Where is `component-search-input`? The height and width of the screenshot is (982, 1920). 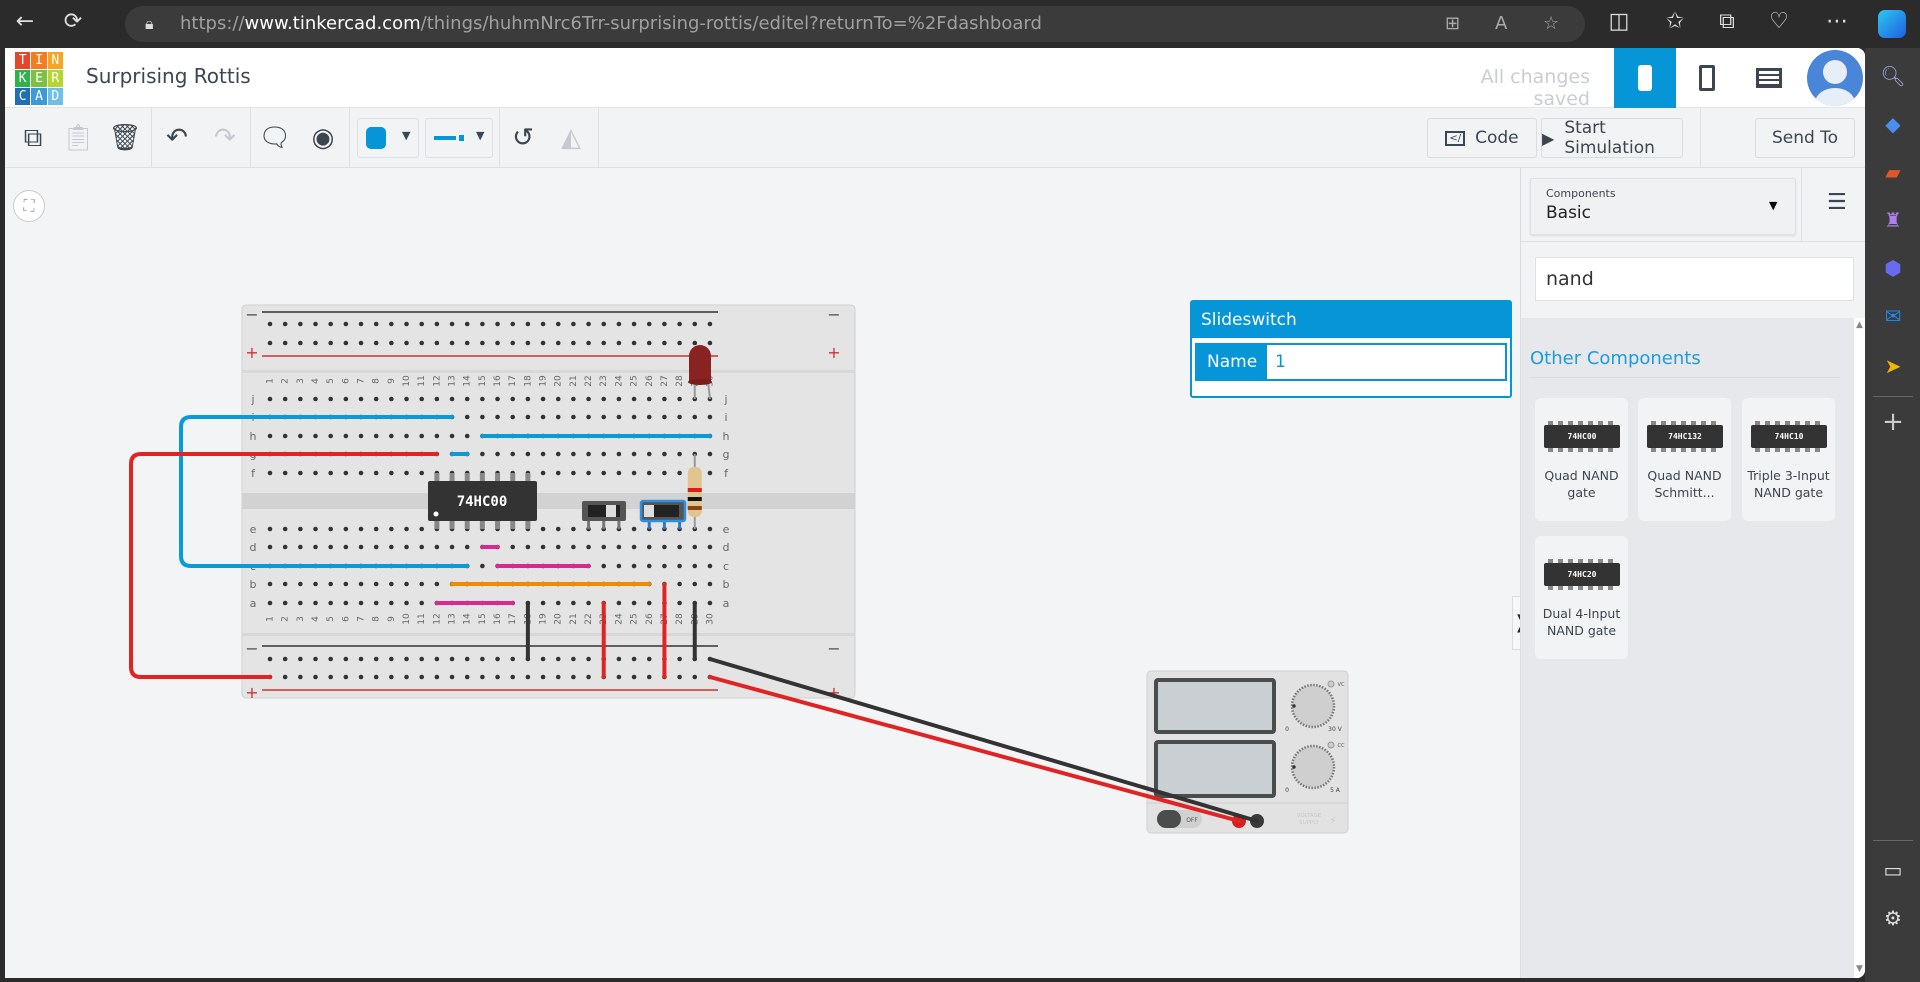
component-search-input is located at coordinates (1694, 279).